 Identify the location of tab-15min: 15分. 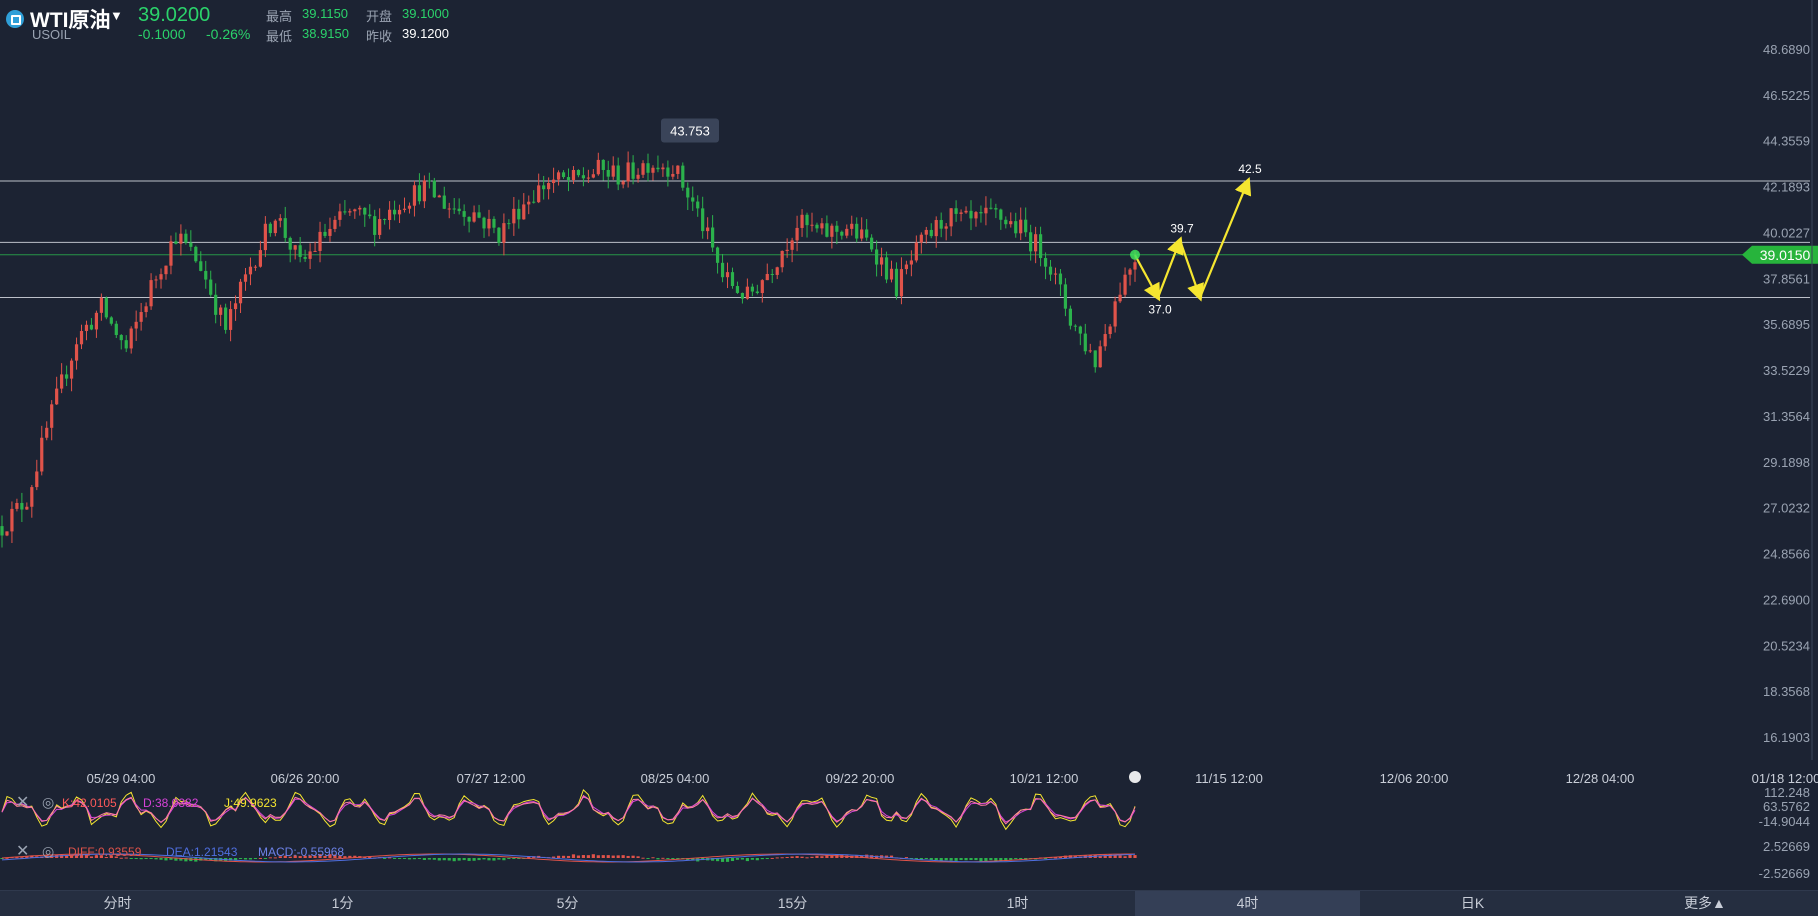
(792, 903).